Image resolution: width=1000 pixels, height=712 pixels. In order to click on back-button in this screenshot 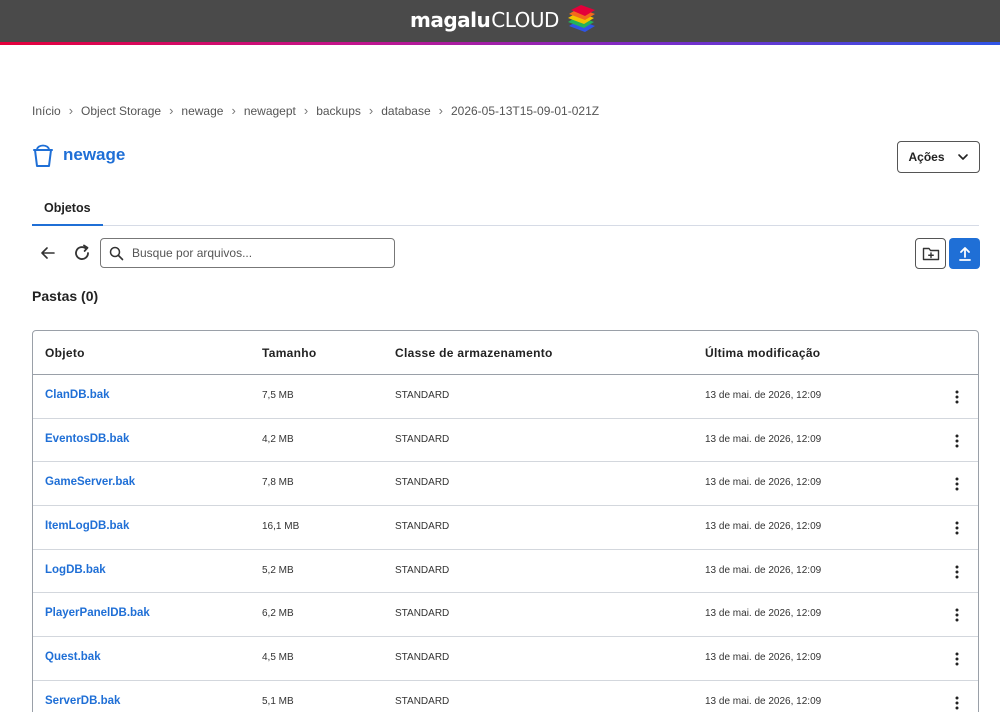, I will do `click(48, 253)`.